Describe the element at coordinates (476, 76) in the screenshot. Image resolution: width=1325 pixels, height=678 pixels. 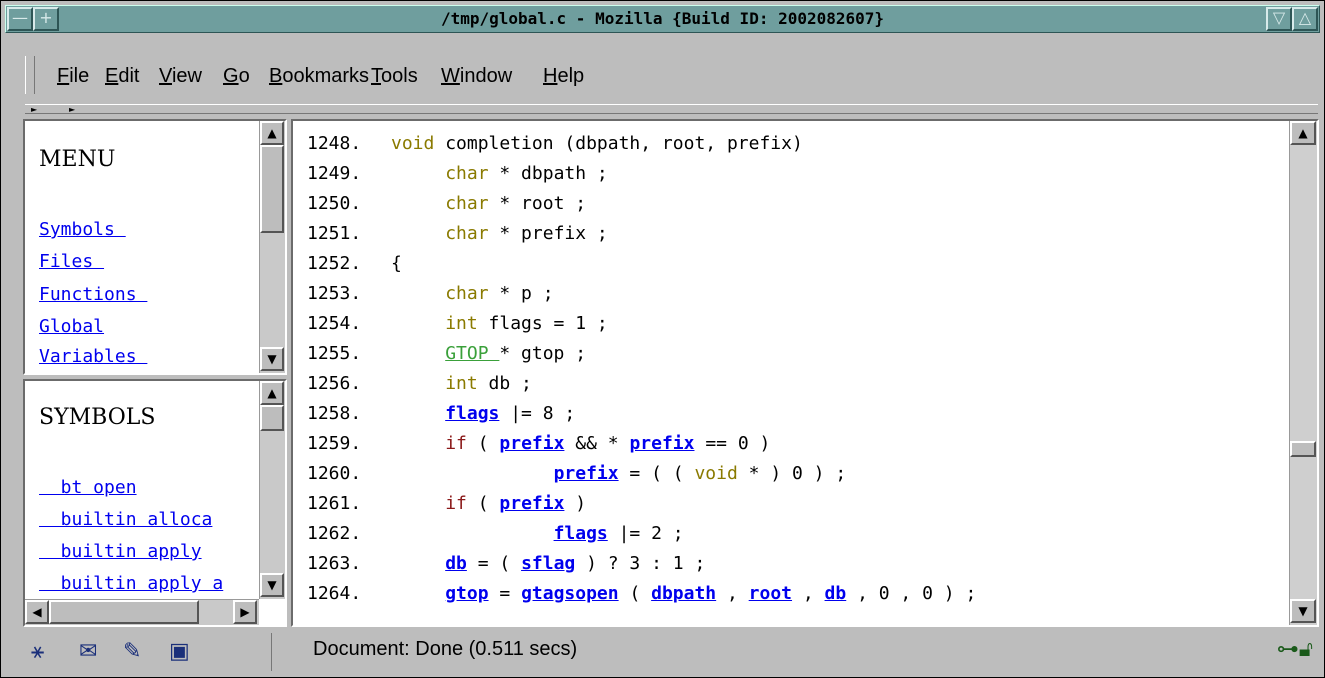
I see `menu-window: Window` at that location.